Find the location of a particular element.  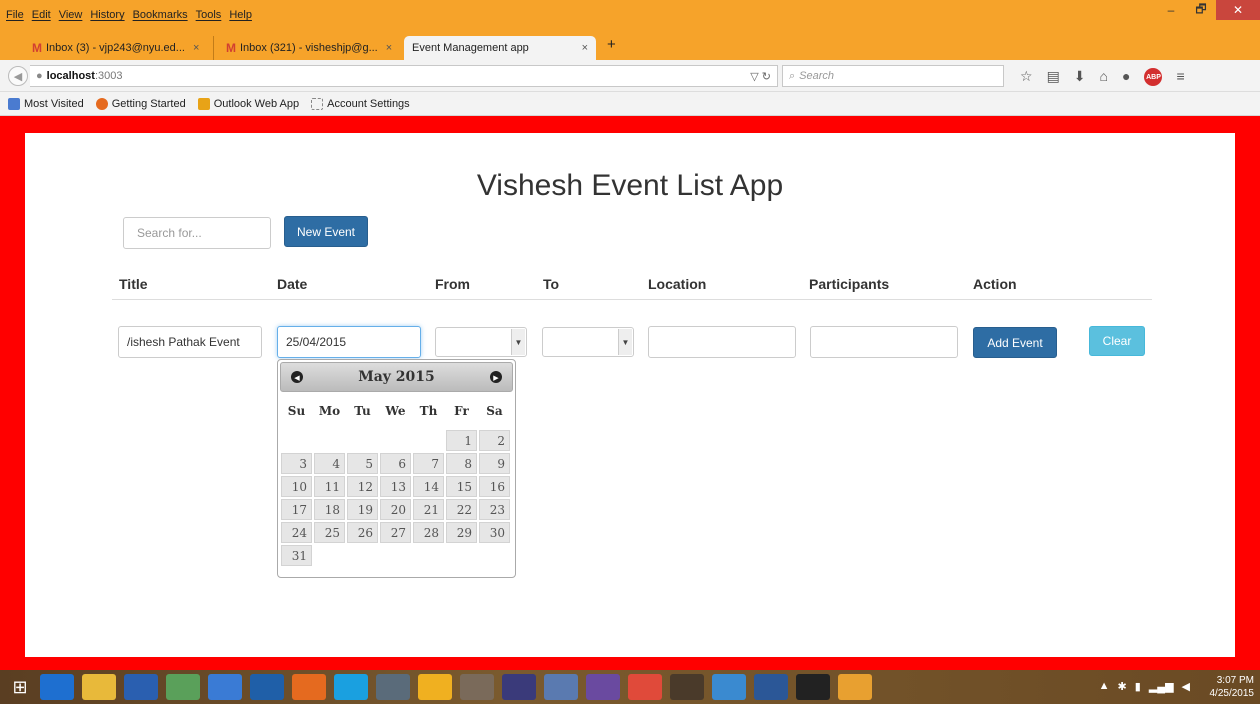

calendar-day: 26 is located at coordinates (362, 532).